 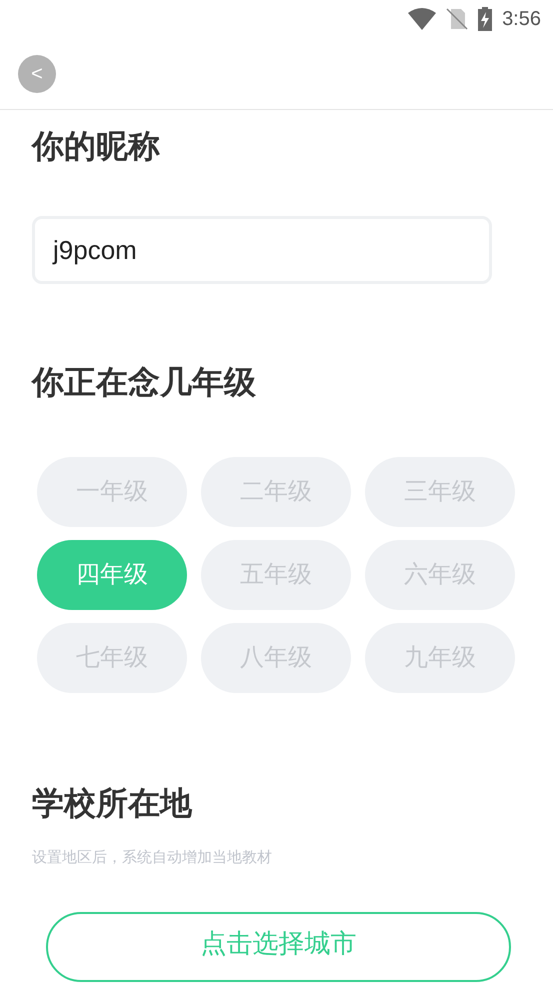 What do you see at coordinates (521, 19) in the screenshot?
I see `clock-time: 3:56` at bounding box center [521, 19].